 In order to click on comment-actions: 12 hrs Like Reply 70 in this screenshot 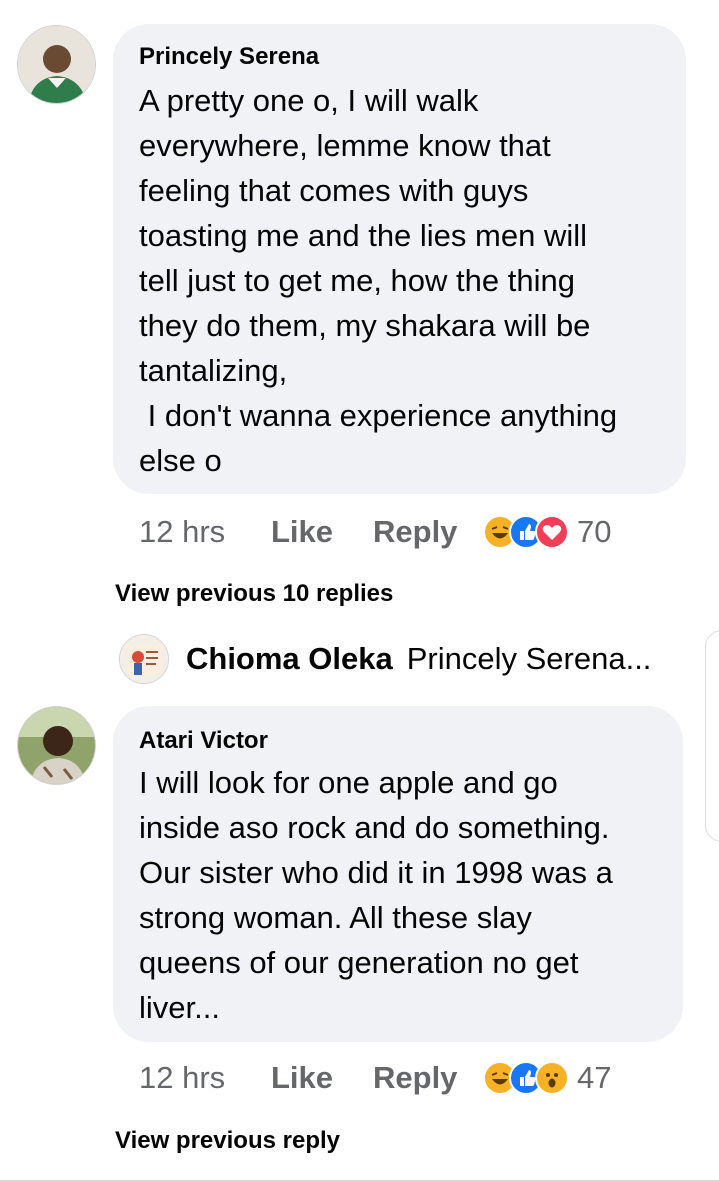, I will do `click(375, 532)`.